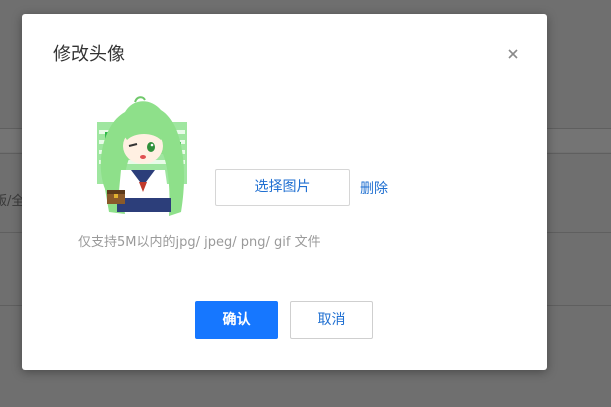  Describe the element at coordinates (199, 242) in the screenshot. I see `file-format-hint: 仅支持5M以内的jpg/ jpeg/ png/ gif 文件` at that location.